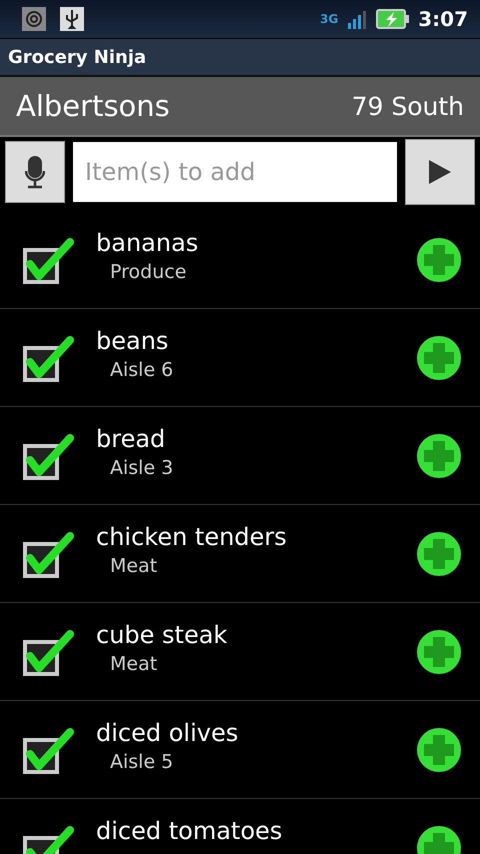  What do you see at coordinates (393, 19) in the screenshot?
I see `battery-icon` at bounding box center [393, 19].